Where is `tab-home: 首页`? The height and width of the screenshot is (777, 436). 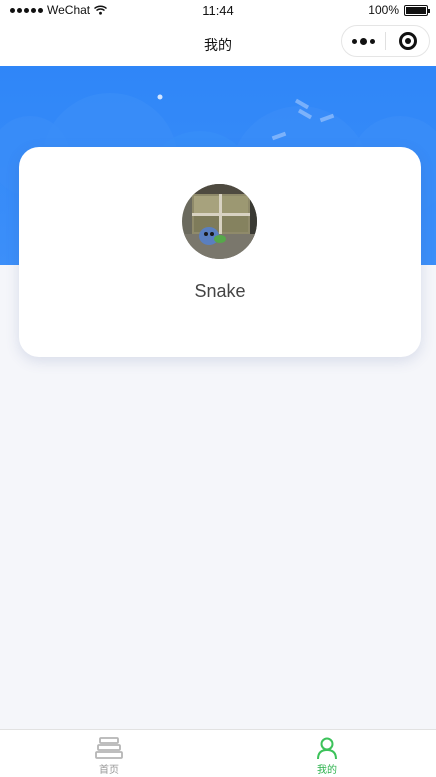 tab-home: 首页 is located at coordinates (109, 753).